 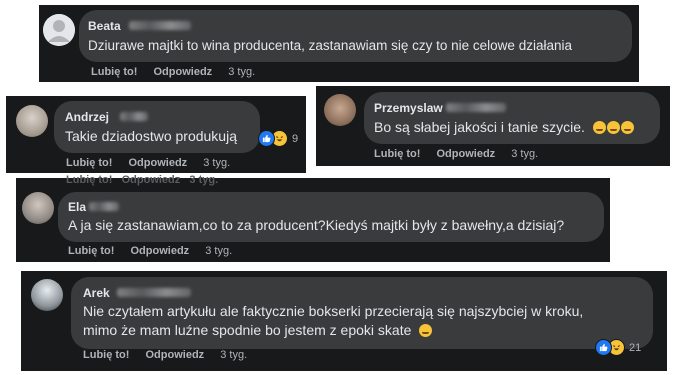 What do you see at coordinates (295, 138) in the screenshot?
I see `reaction-count: 9` at bounding box center [295, 138].